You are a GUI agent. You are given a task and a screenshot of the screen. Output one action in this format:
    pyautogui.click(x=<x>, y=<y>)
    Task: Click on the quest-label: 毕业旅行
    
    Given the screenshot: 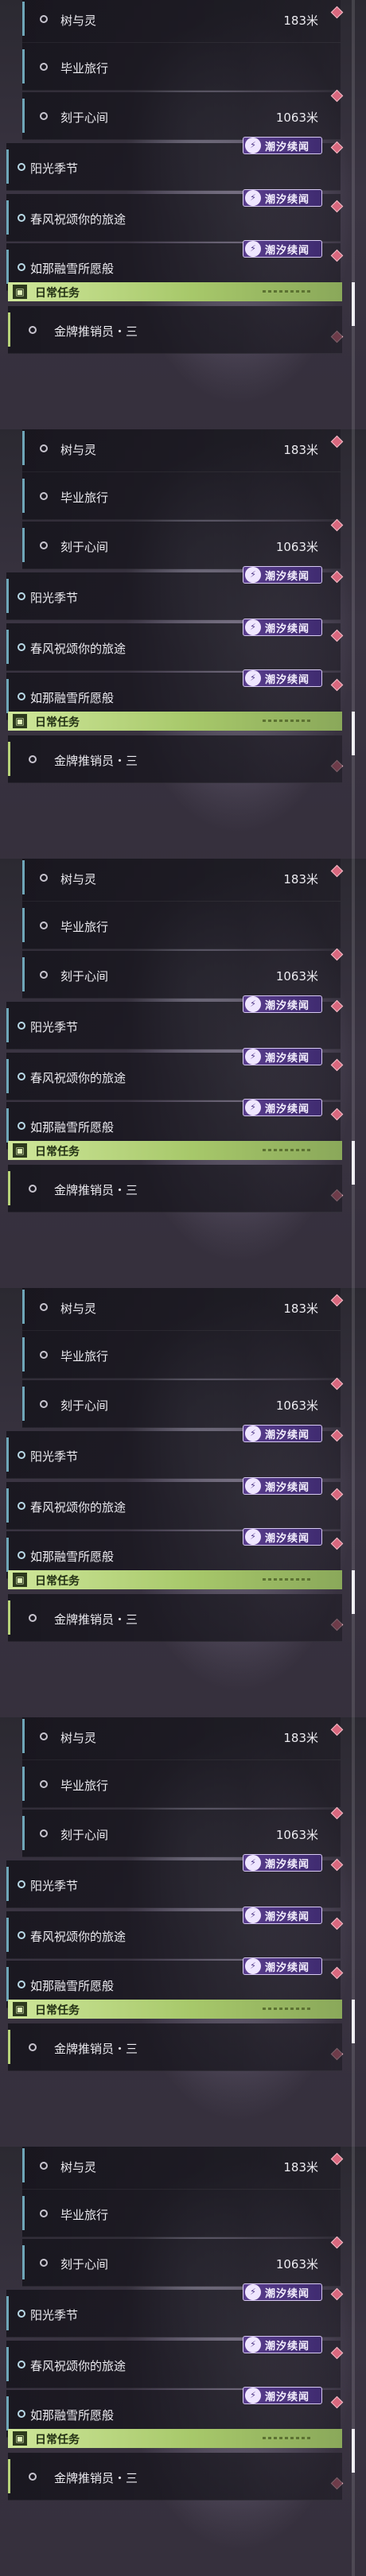 What is the action you would take?
    pyautogui.click(x=84, y=498)
    